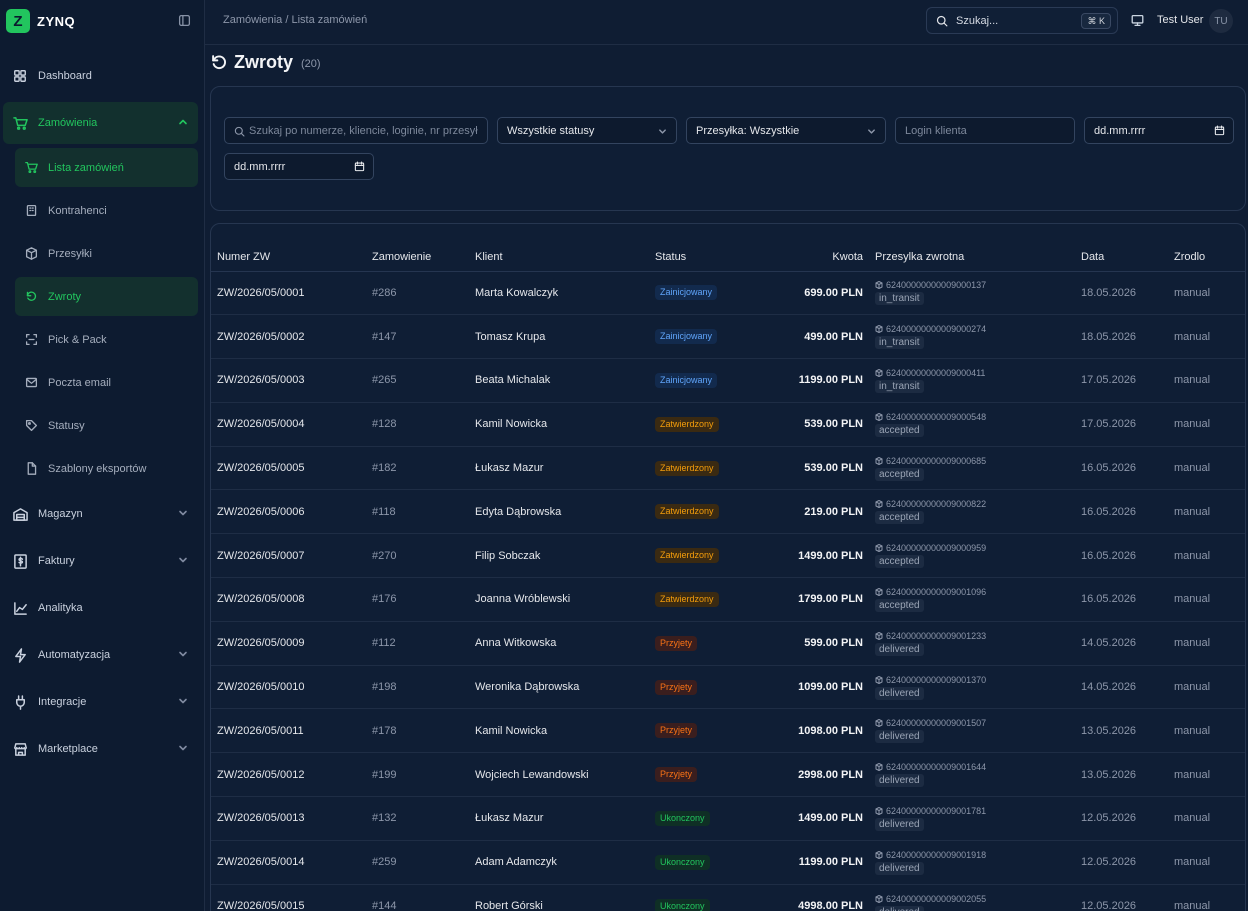  I want to click on return-number: ZW/2026/05/0008, so click(288, 599).